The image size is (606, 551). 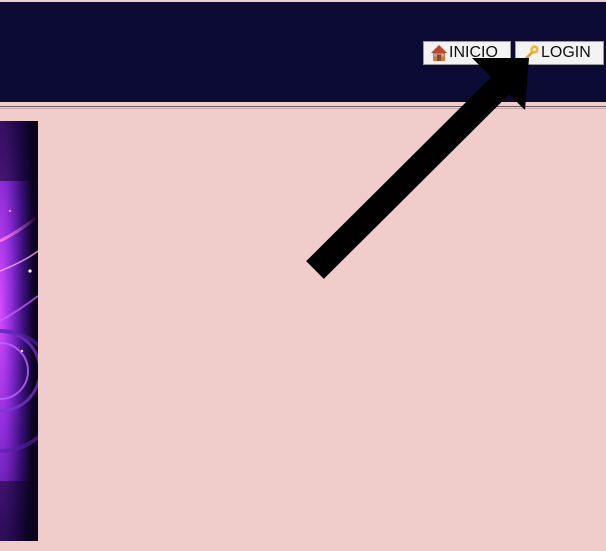 I want to click on banner-image, so click(x=19, y=331).